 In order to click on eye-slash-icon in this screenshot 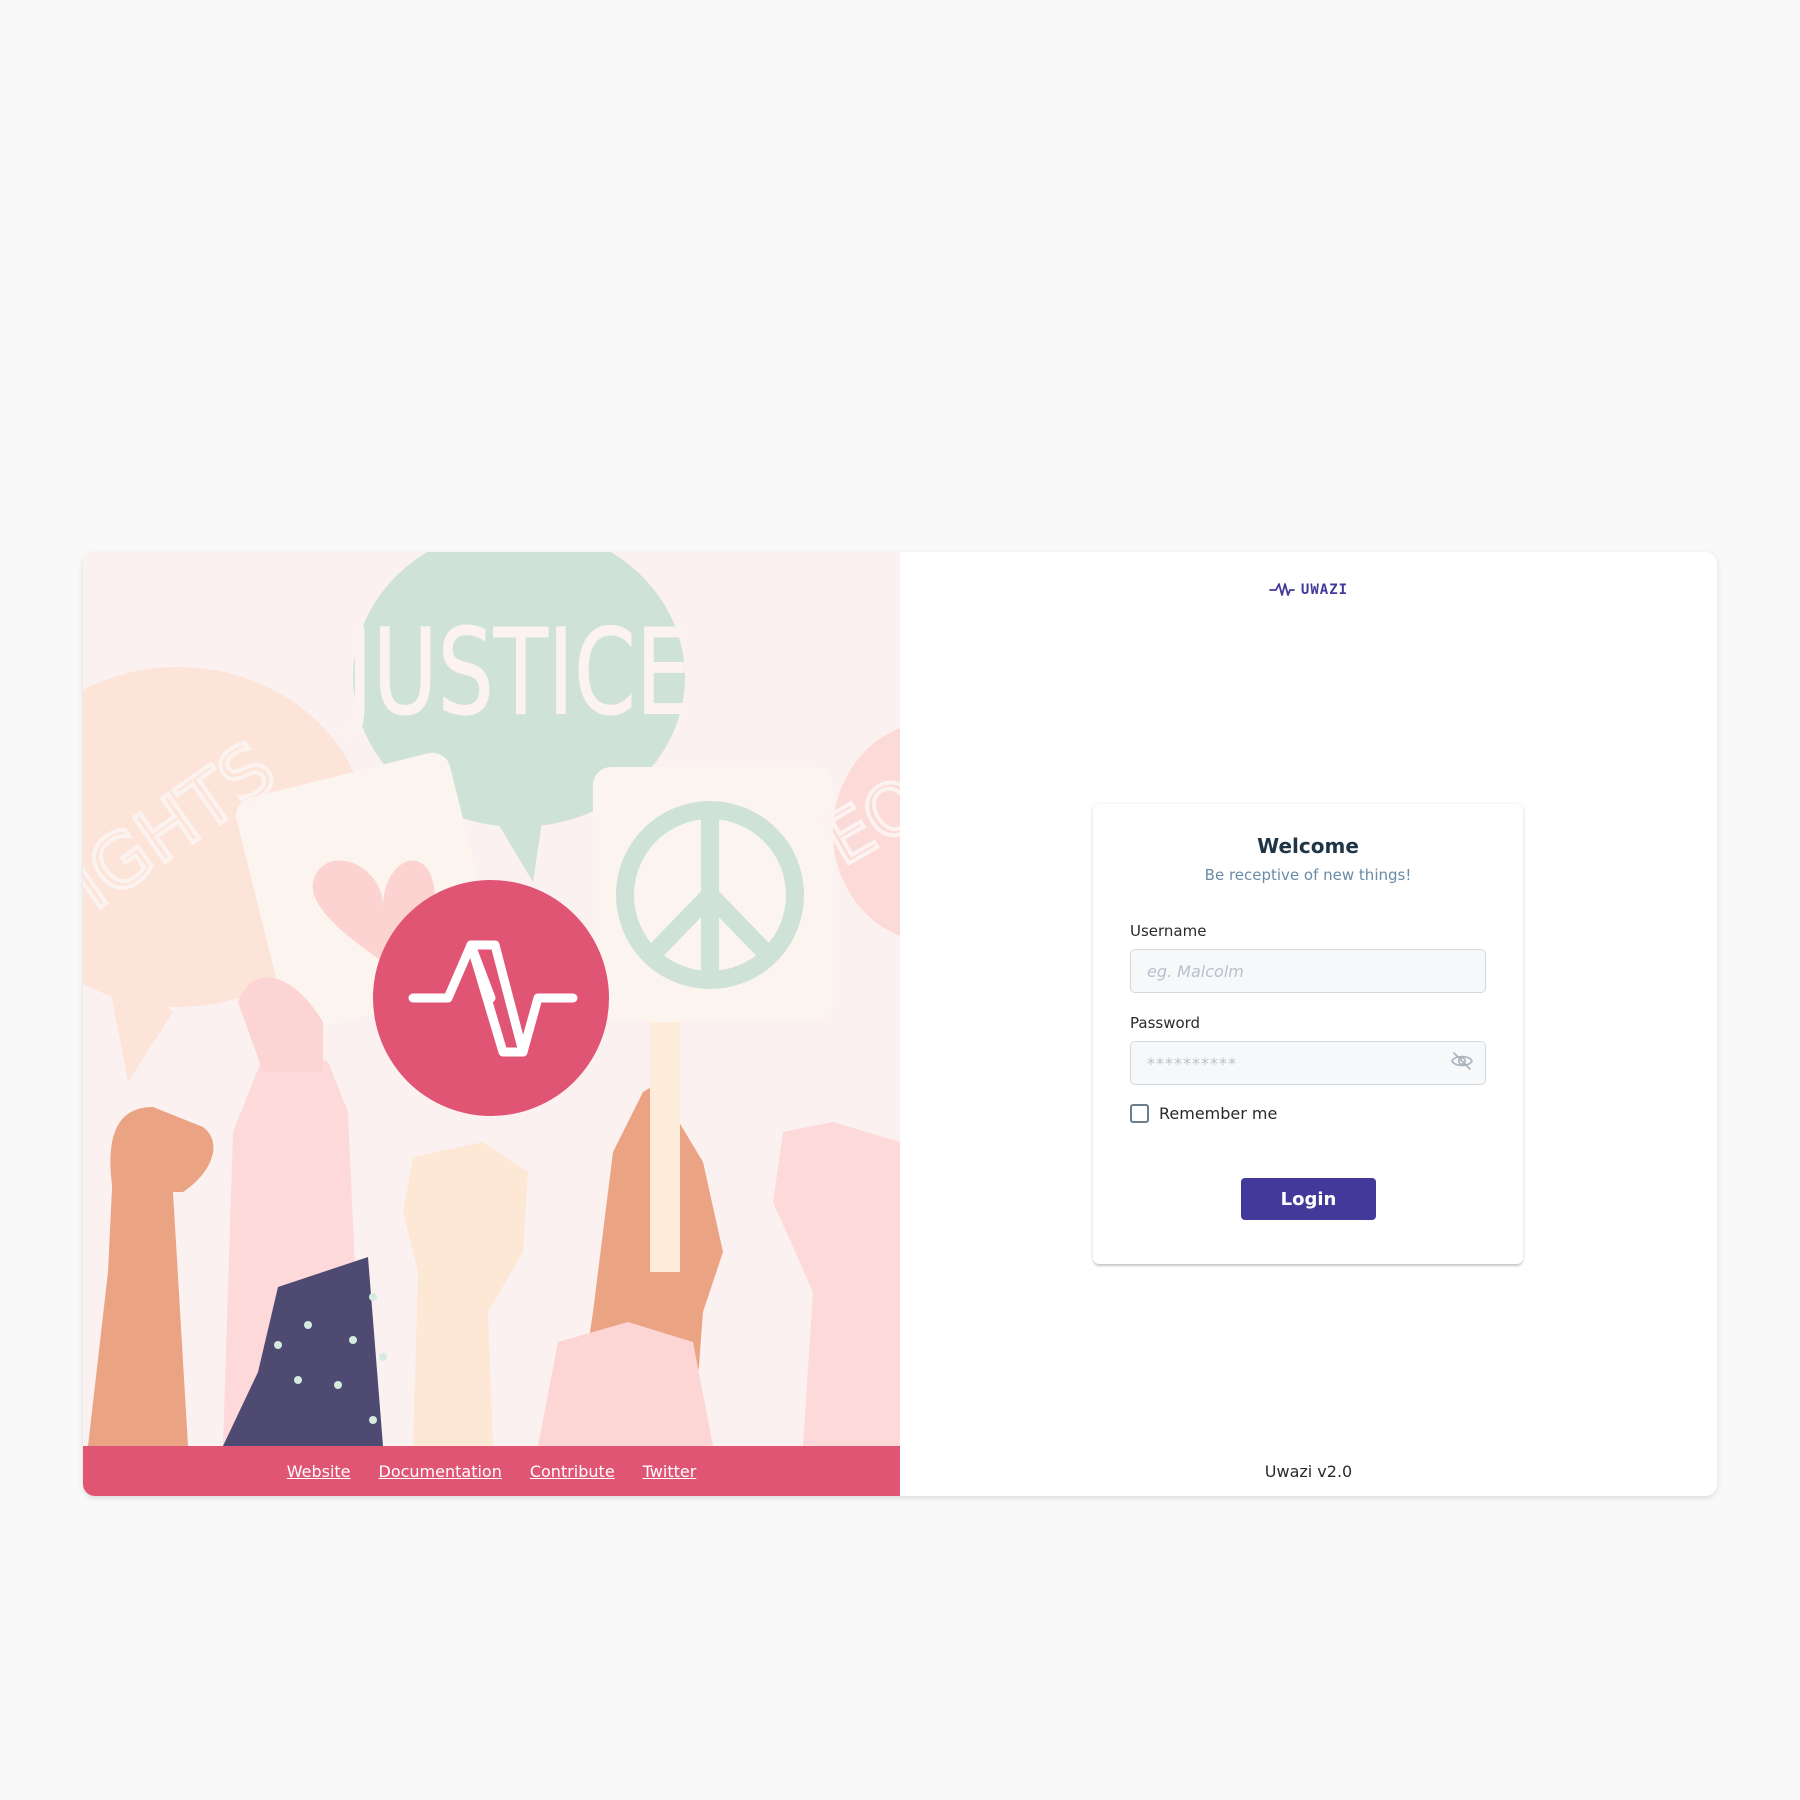, I will do `click(1462, 1061)`.